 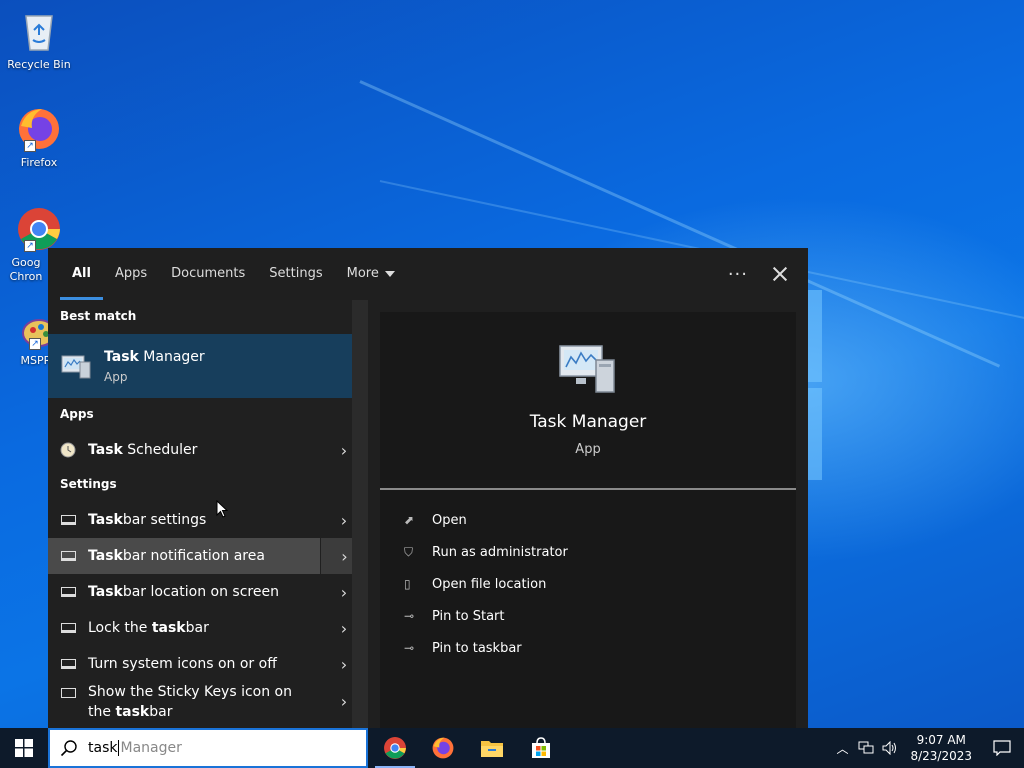 What do you see at coordinates (208, 366) in the screenshot?
I see `best-match-item: Task Manager App` at bounding box center [208, 366].